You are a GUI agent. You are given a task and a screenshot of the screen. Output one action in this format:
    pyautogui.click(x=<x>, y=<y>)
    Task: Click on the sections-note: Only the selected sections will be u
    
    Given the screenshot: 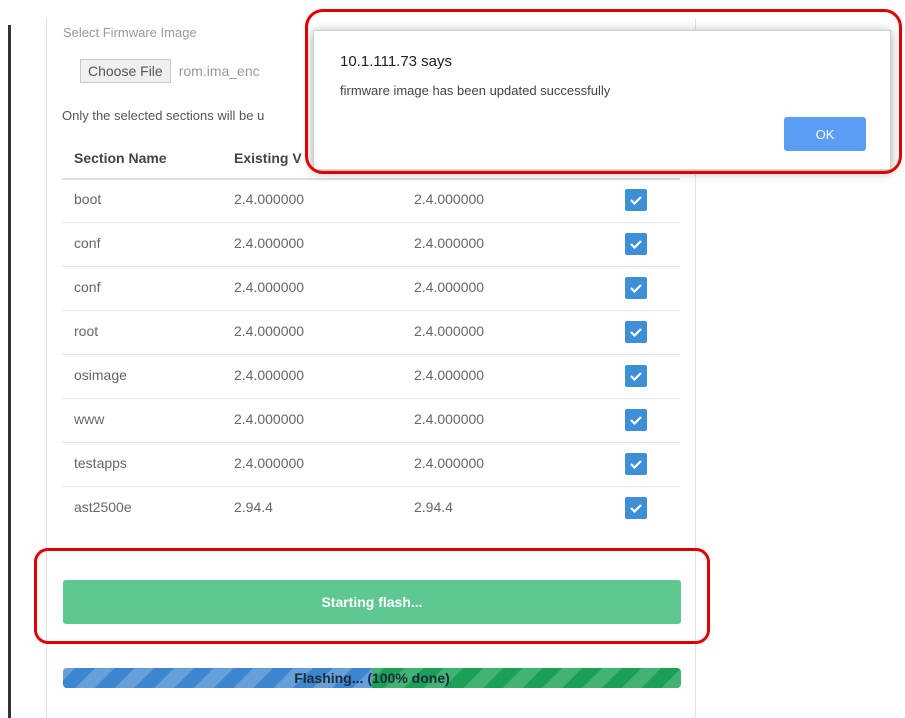 What is the action you would take?
    pyautogui.click(x=163, y=115)
    